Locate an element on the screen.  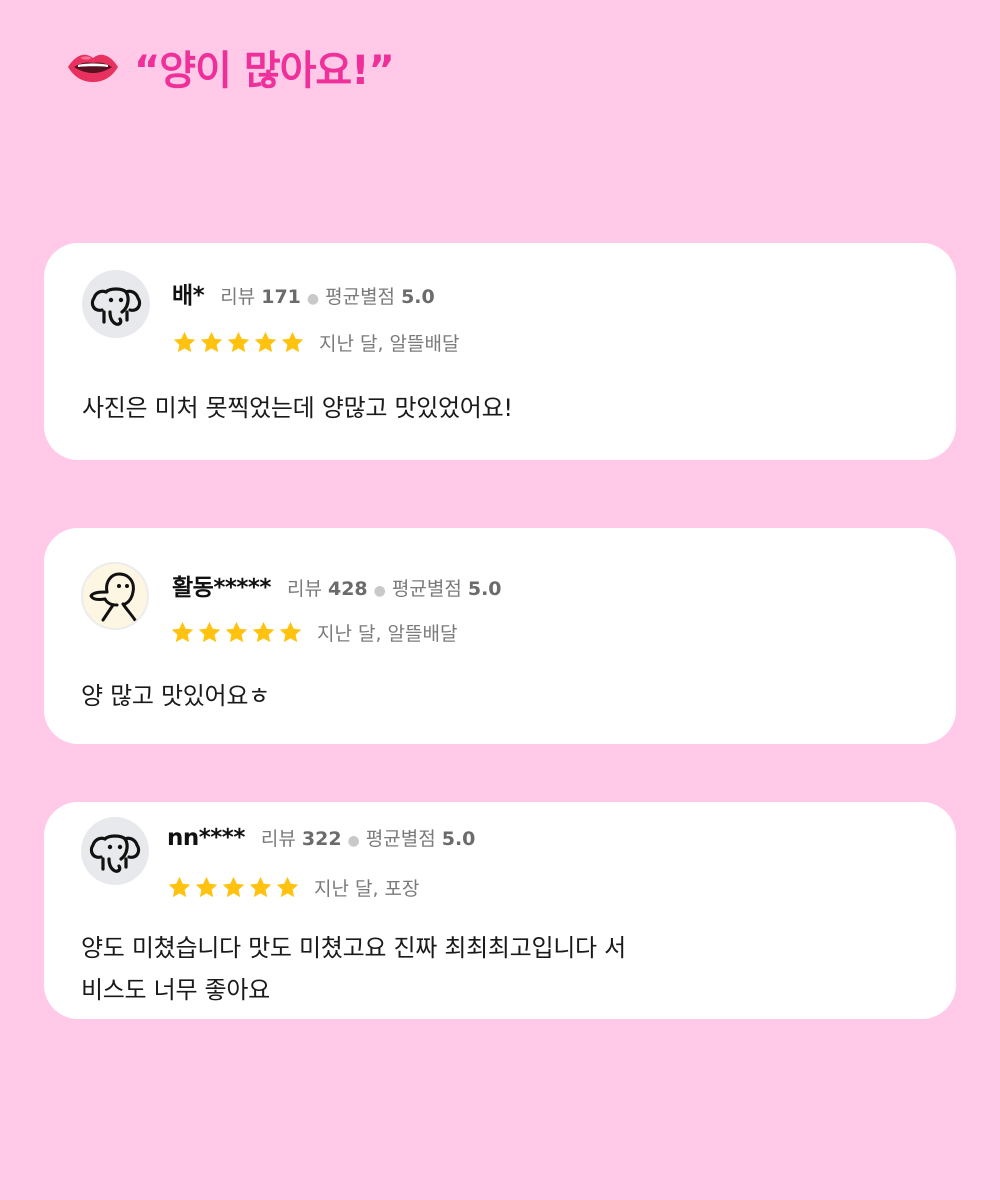
review-text-line: 비스도 너무 좋아요 is located at coordinates (175, 990).